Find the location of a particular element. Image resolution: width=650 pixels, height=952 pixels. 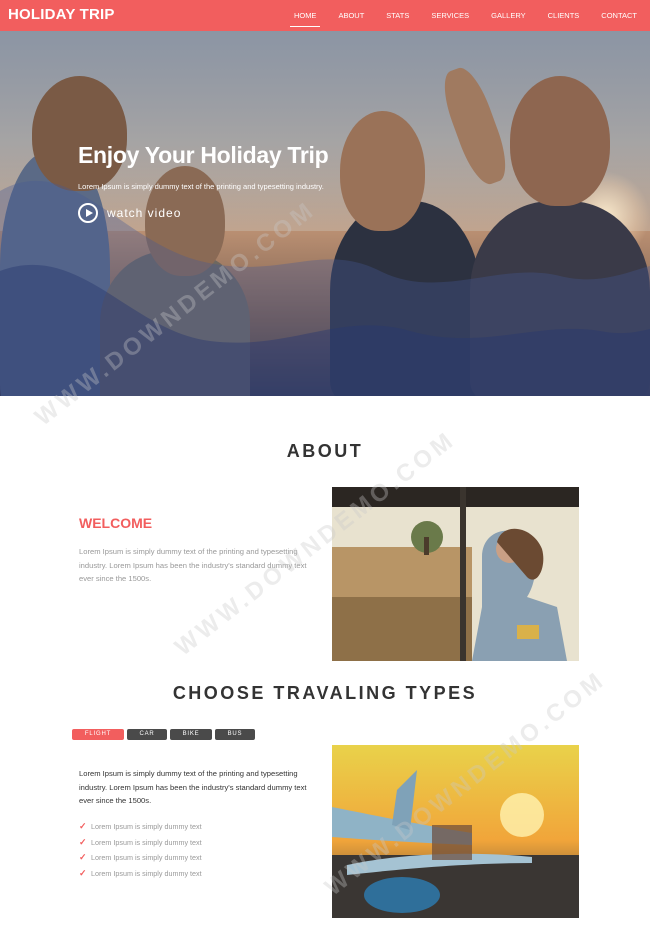

woman-in-vehicle-image is located at coordinates (455, 574).